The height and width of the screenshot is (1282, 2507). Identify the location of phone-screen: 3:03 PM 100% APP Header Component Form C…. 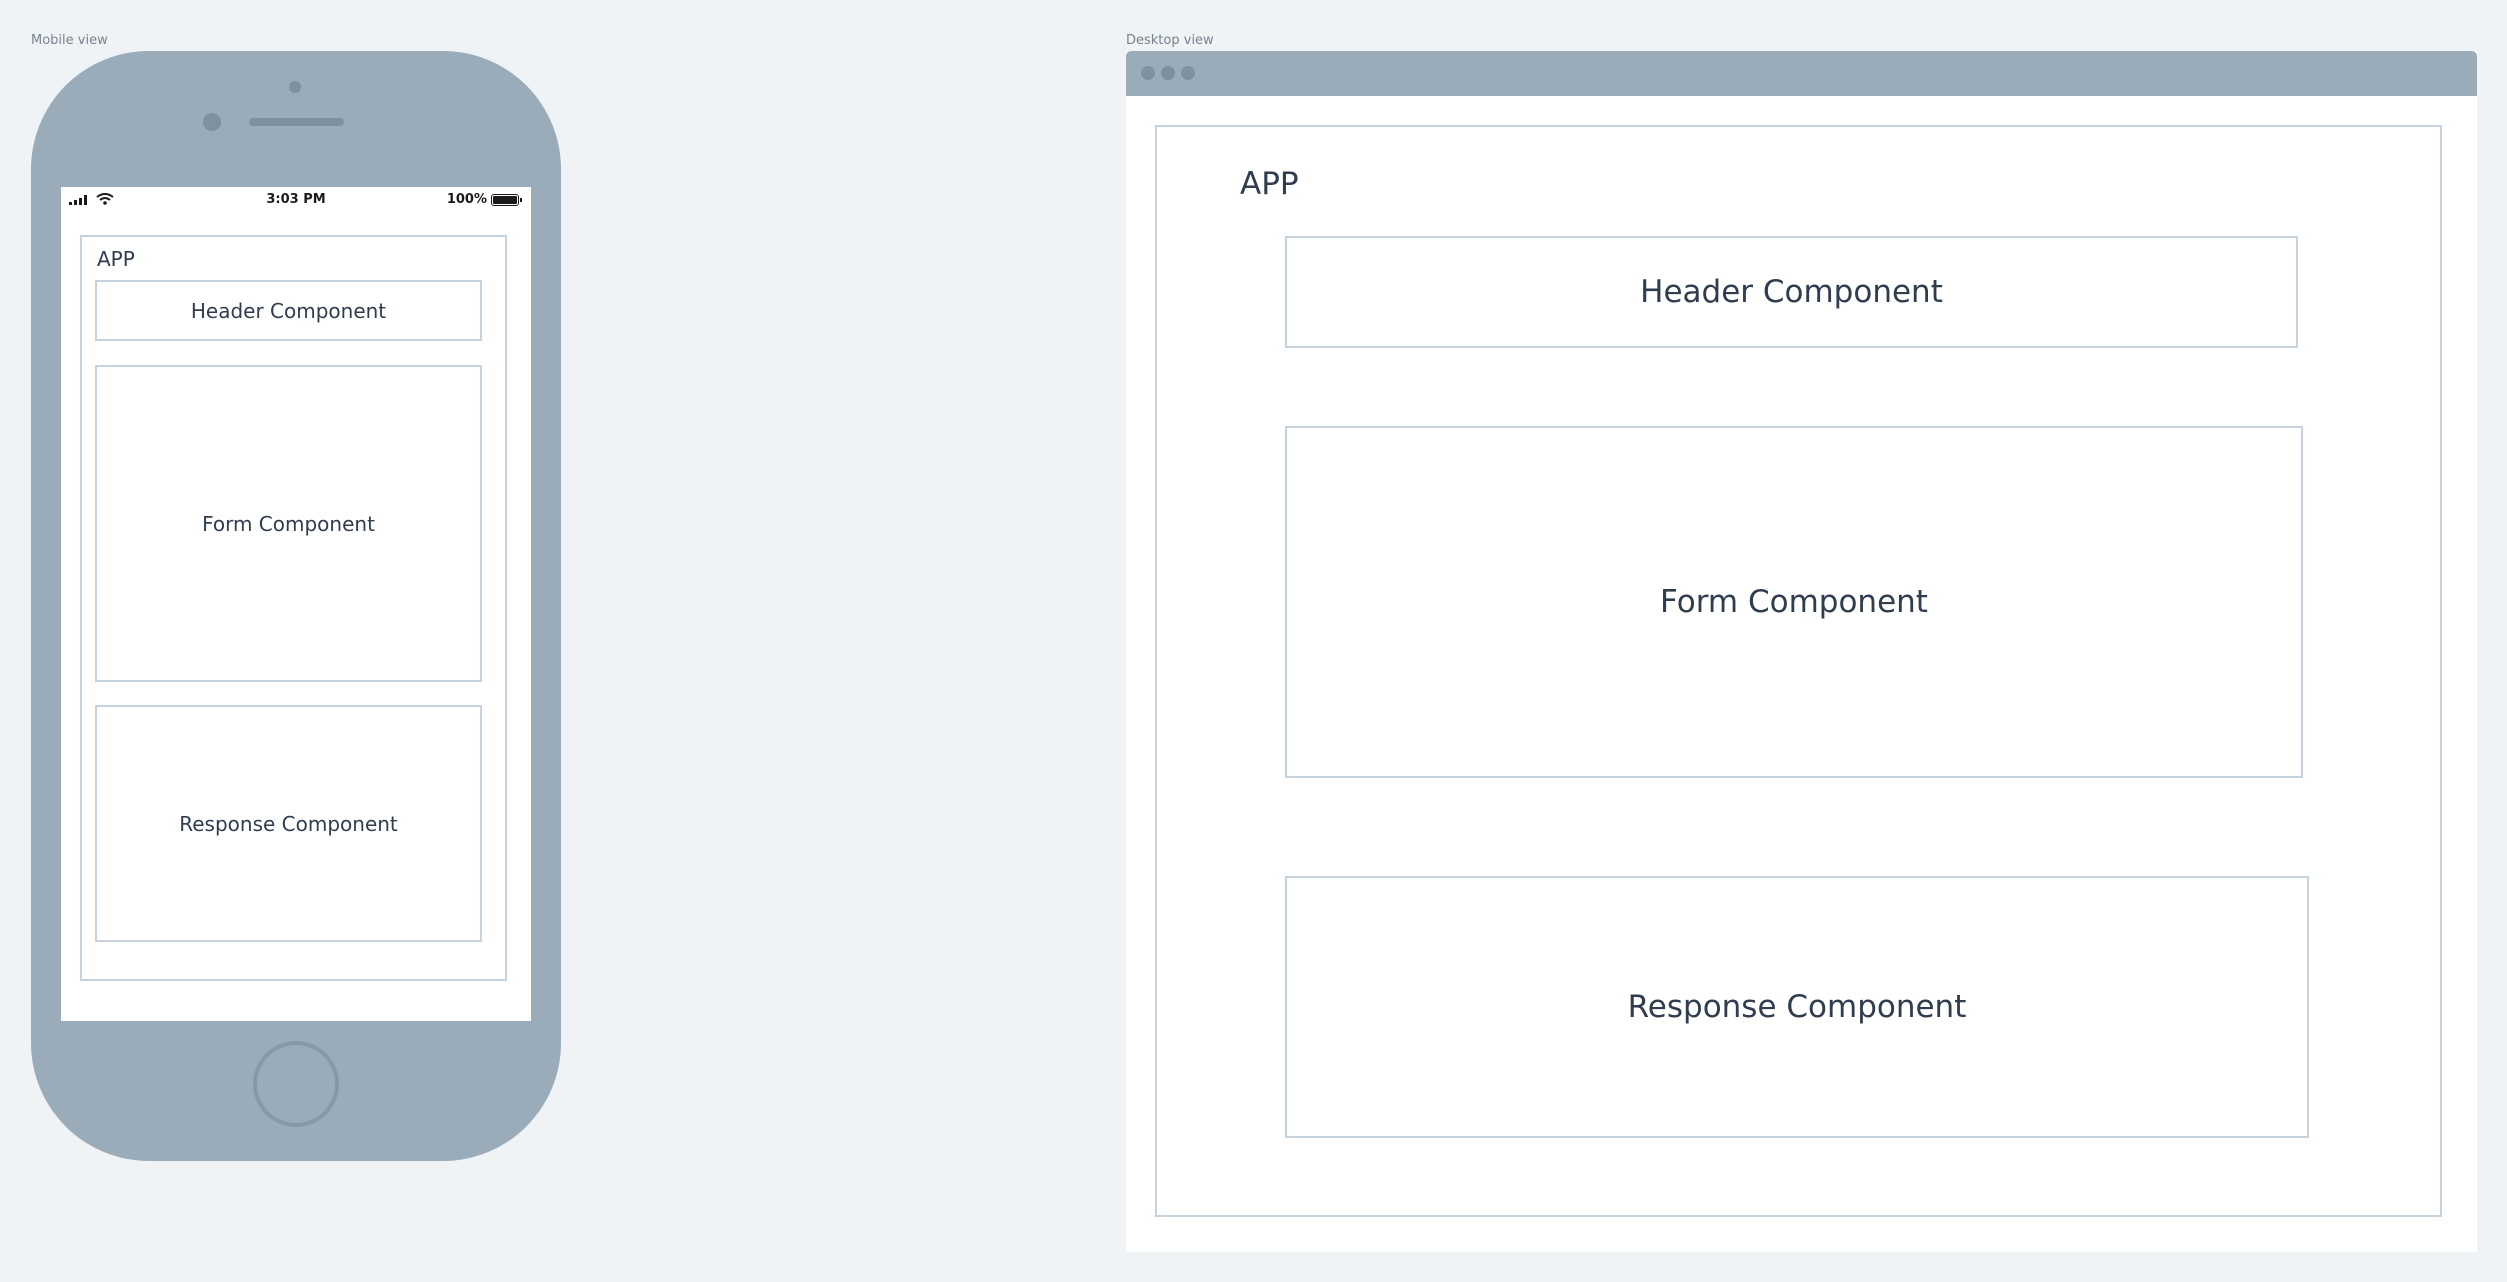
(296, 604).